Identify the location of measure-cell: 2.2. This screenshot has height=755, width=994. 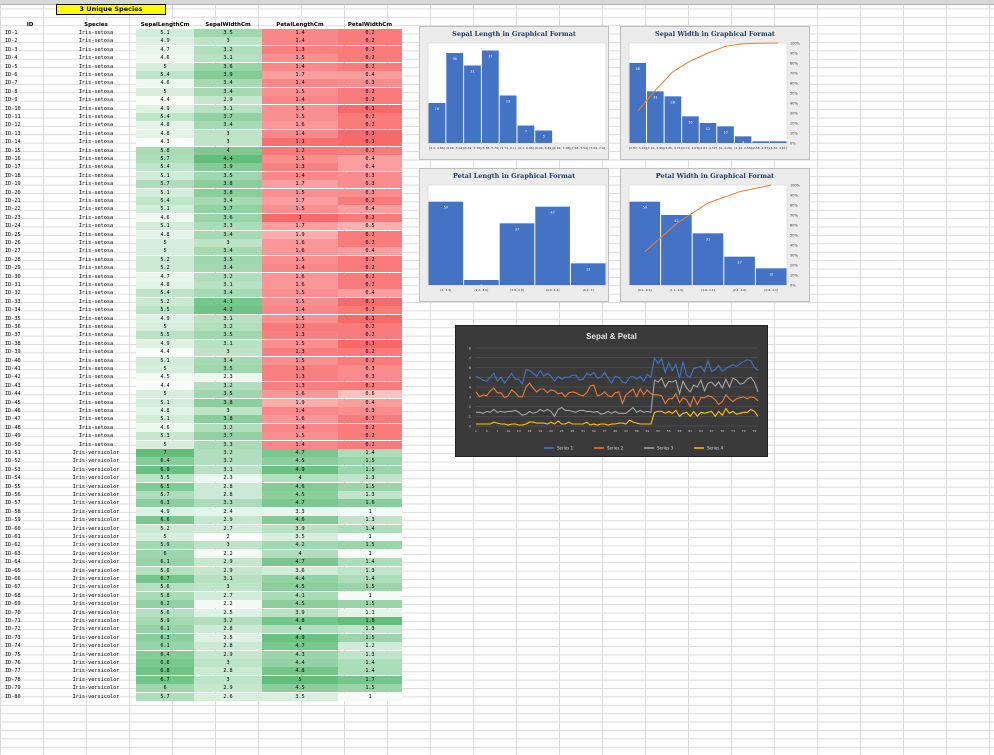
(228, 553).